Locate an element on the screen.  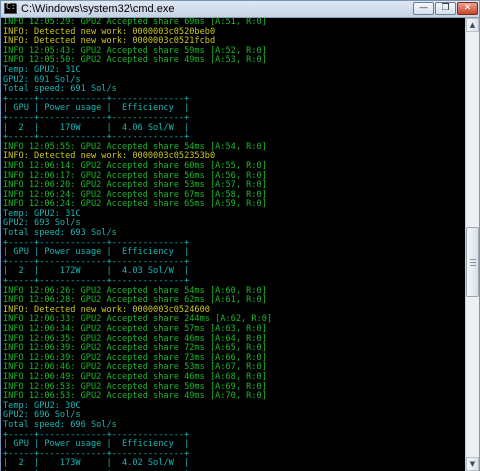
scroll-down-button: ▼ is located at coordinates (472, 464).